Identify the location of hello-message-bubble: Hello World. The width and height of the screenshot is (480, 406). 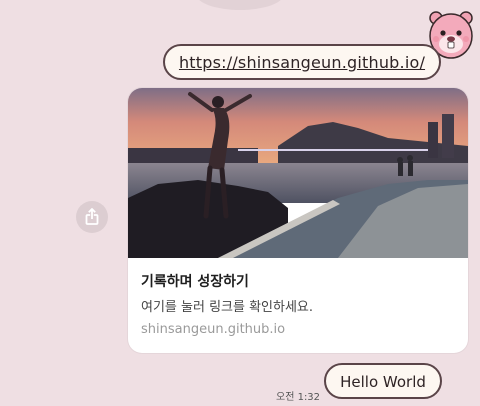
(383, 381).